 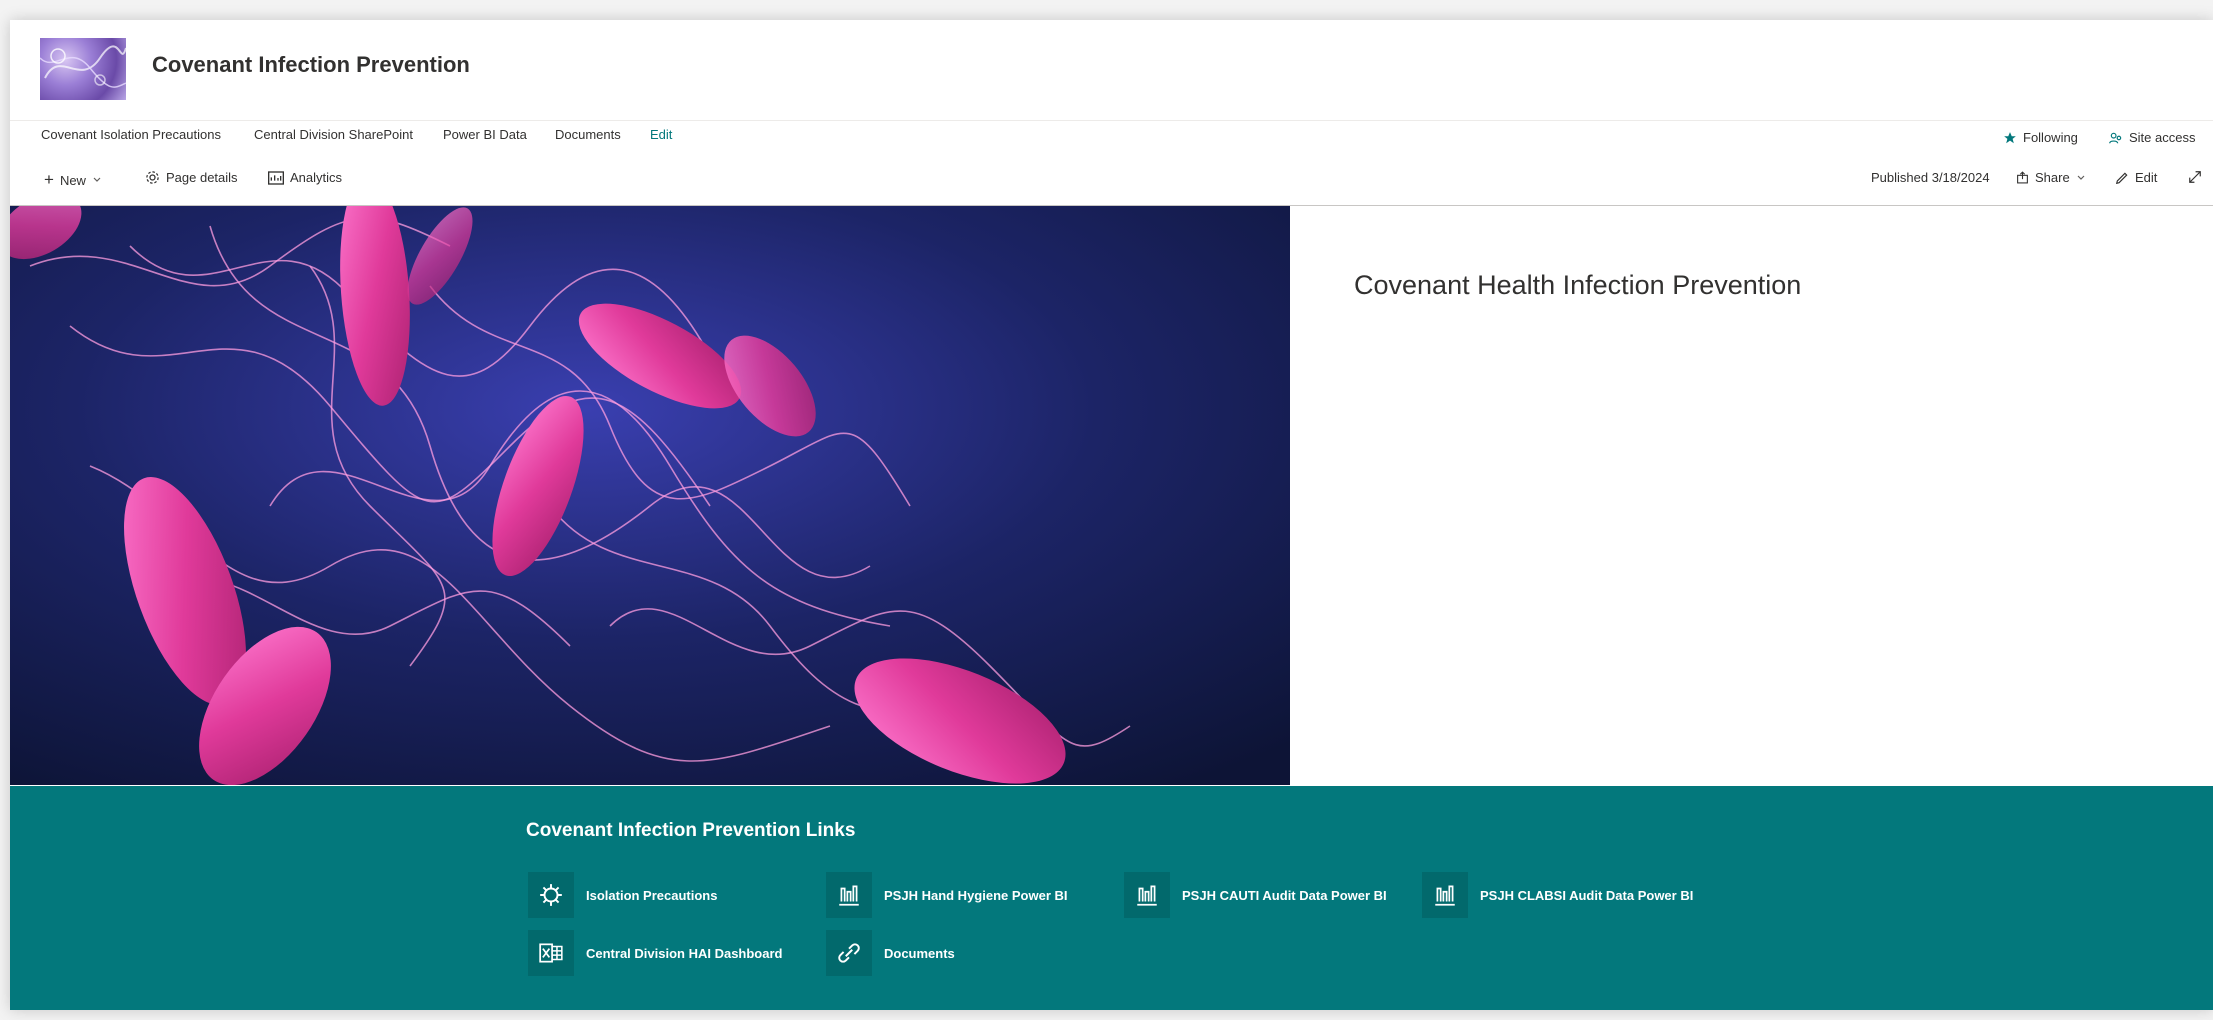 What do you see at coordinates (551, 953) in the screenshot?
I see `excel-icon` at bounding box center [551, 953].